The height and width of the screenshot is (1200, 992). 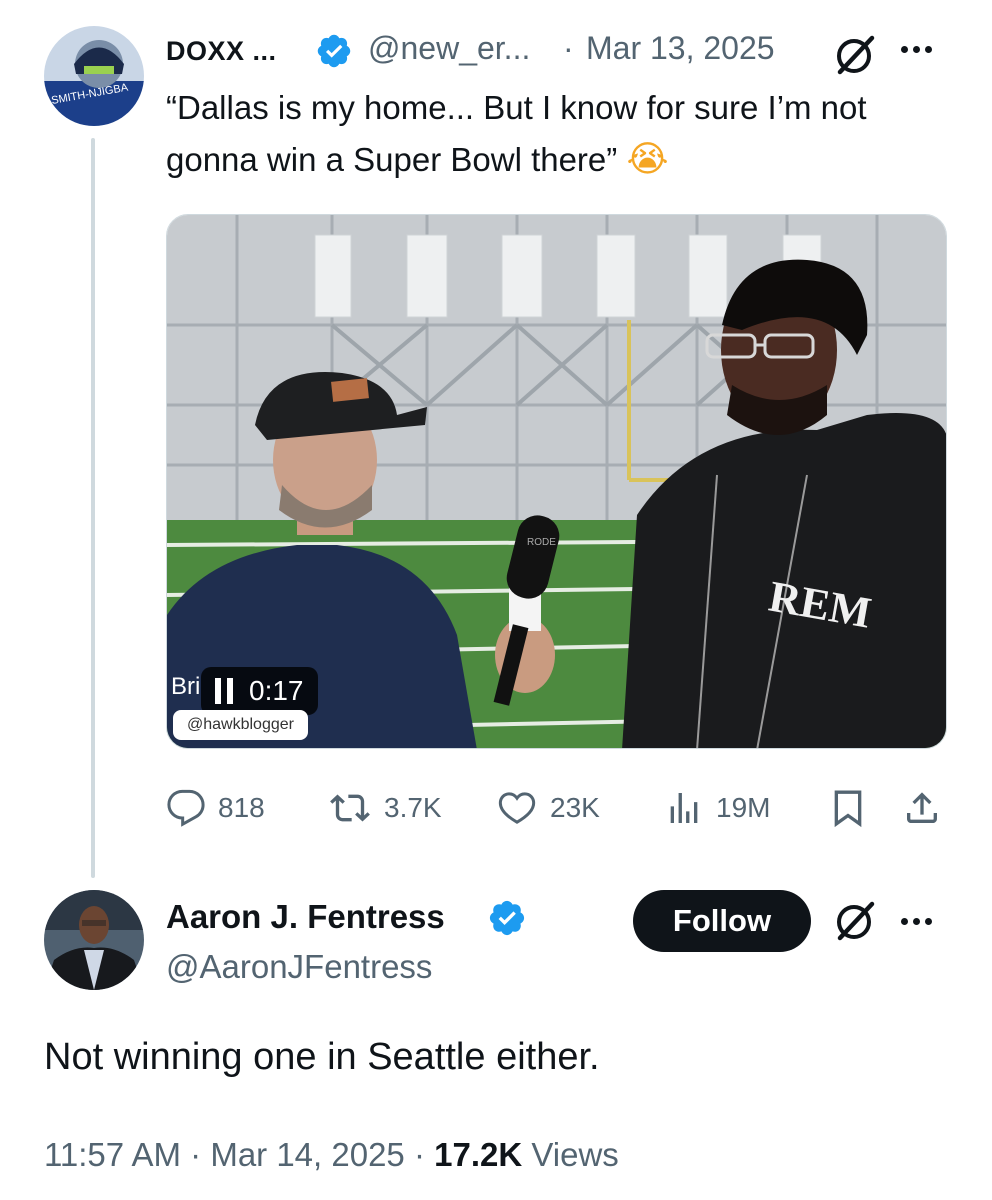 What do you see at coordinates (916, 921) in the screenshot?
I see `reply-more-icon` at bounding box center [916, 921].